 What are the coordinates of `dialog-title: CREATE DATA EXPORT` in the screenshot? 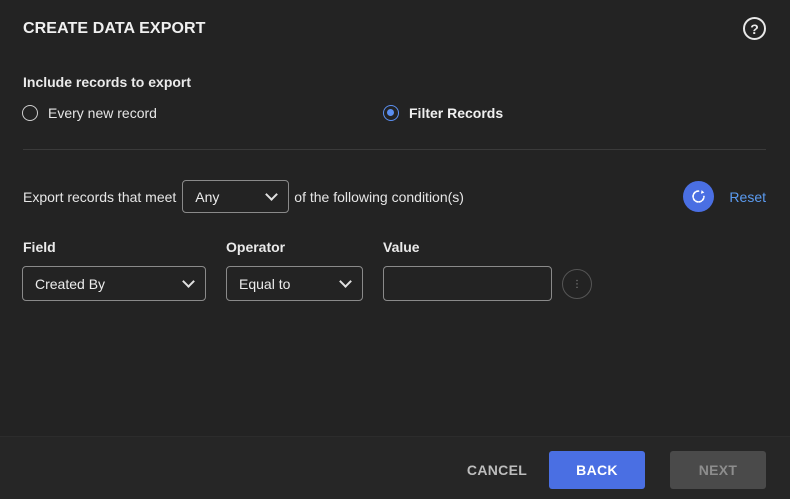 It's located at (114, 28).